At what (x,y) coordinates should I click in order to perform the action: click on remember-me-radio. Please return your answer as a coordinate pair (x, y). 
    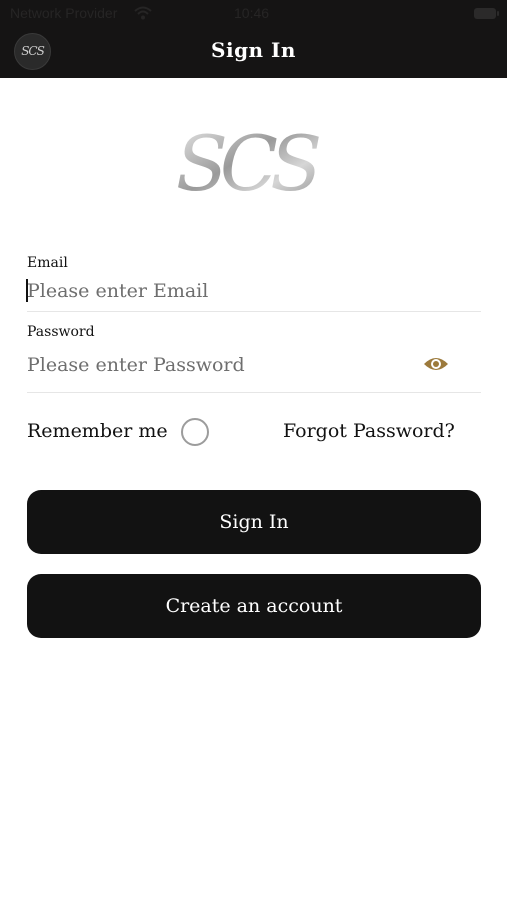
    Looking at the image, I should click on (195, 432).